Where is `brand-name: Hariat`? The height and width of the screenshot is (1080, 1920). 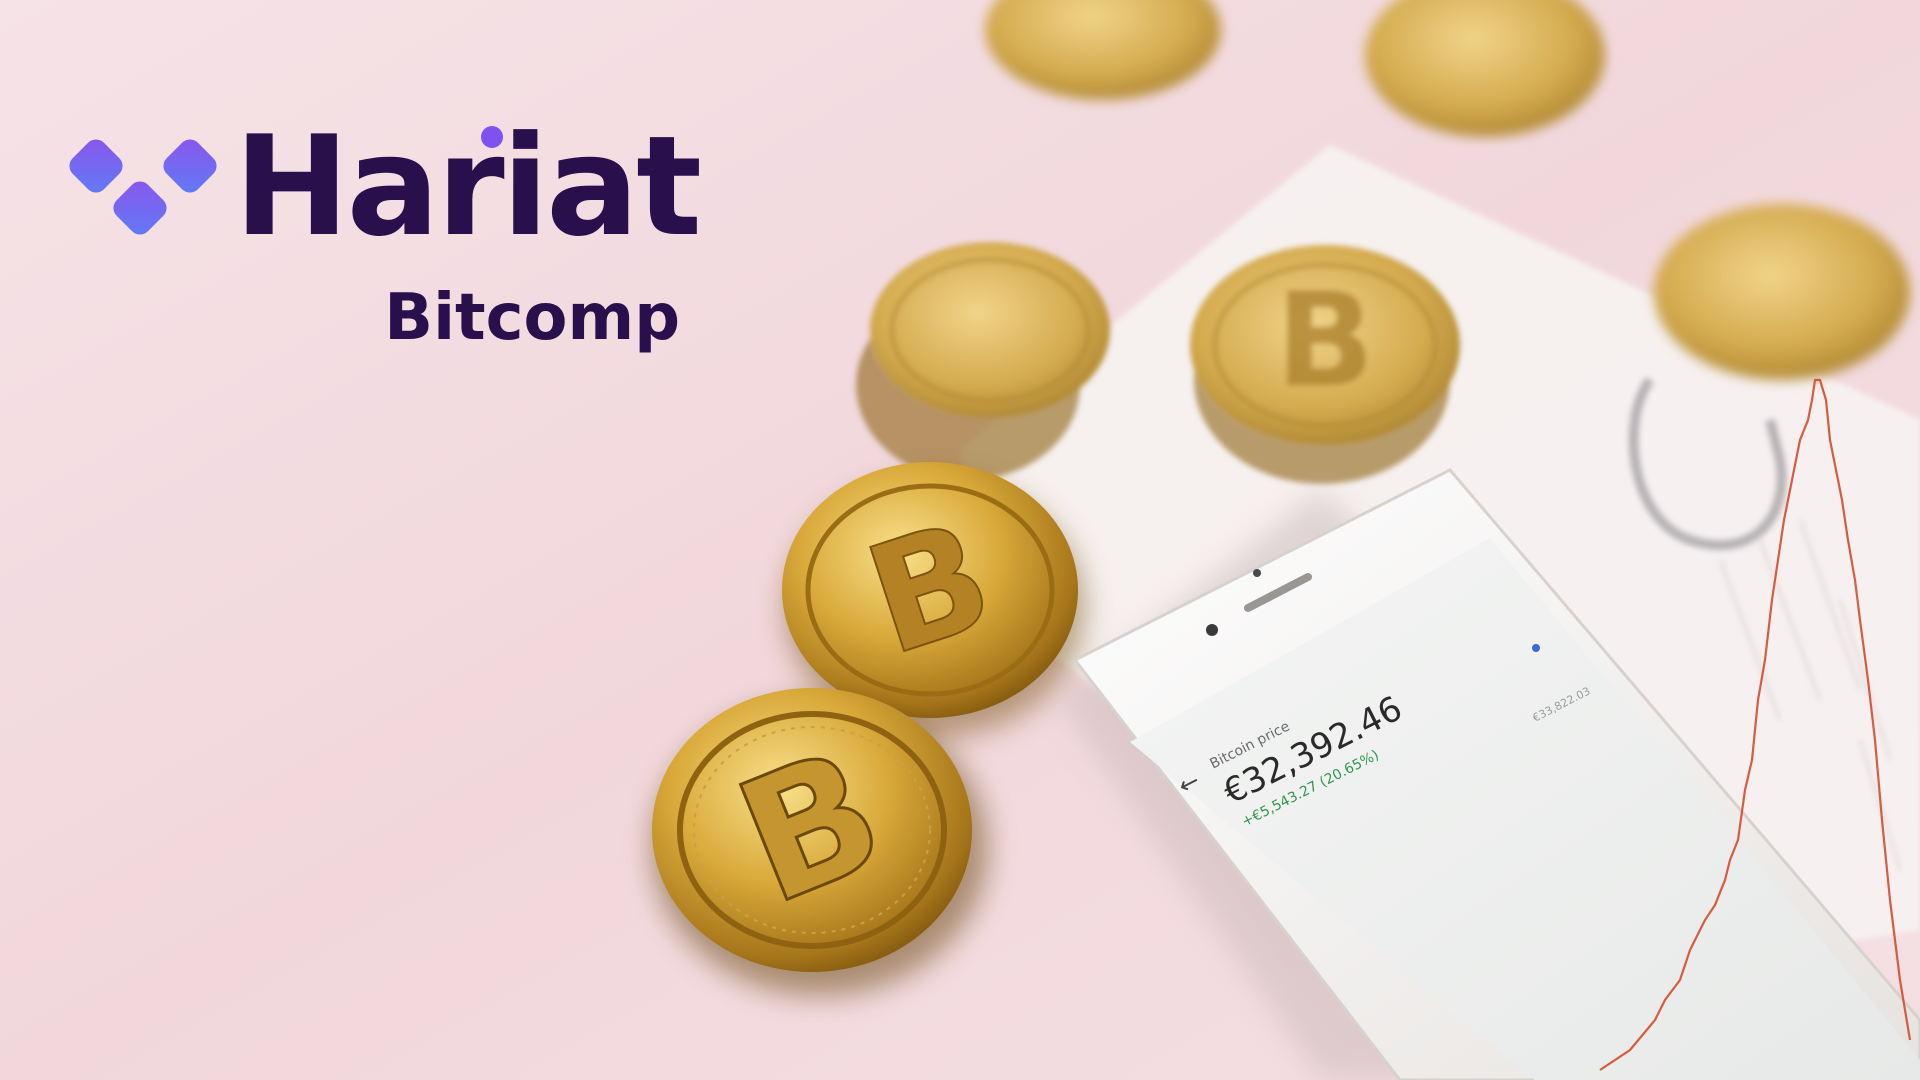
brand-name: Hariat is located at coordinates (468, 186).